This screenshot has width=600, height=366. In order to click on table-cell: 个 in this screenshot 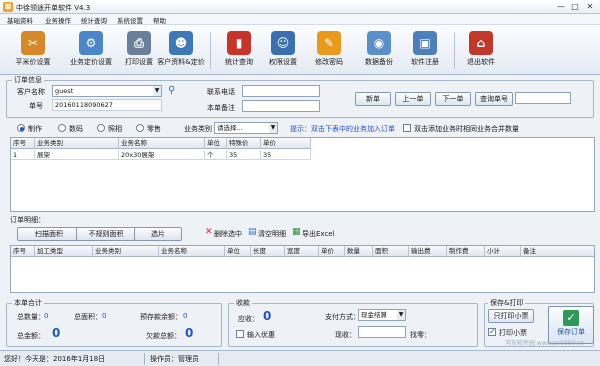, I will do `click(216, 155)`.